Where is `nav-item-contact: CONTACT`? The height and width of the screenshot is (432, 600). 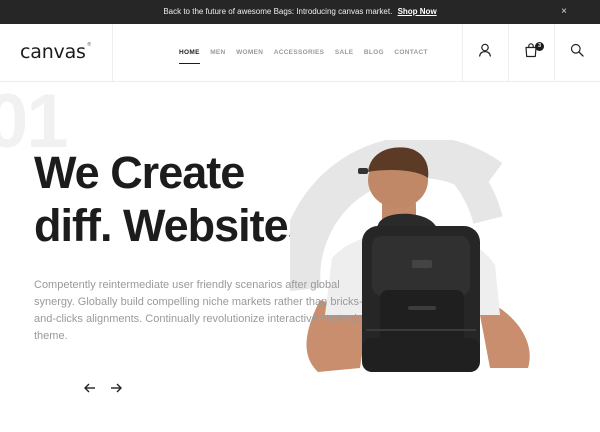
nav-item-contact: CONTACT is located at coordinates (410, 52).